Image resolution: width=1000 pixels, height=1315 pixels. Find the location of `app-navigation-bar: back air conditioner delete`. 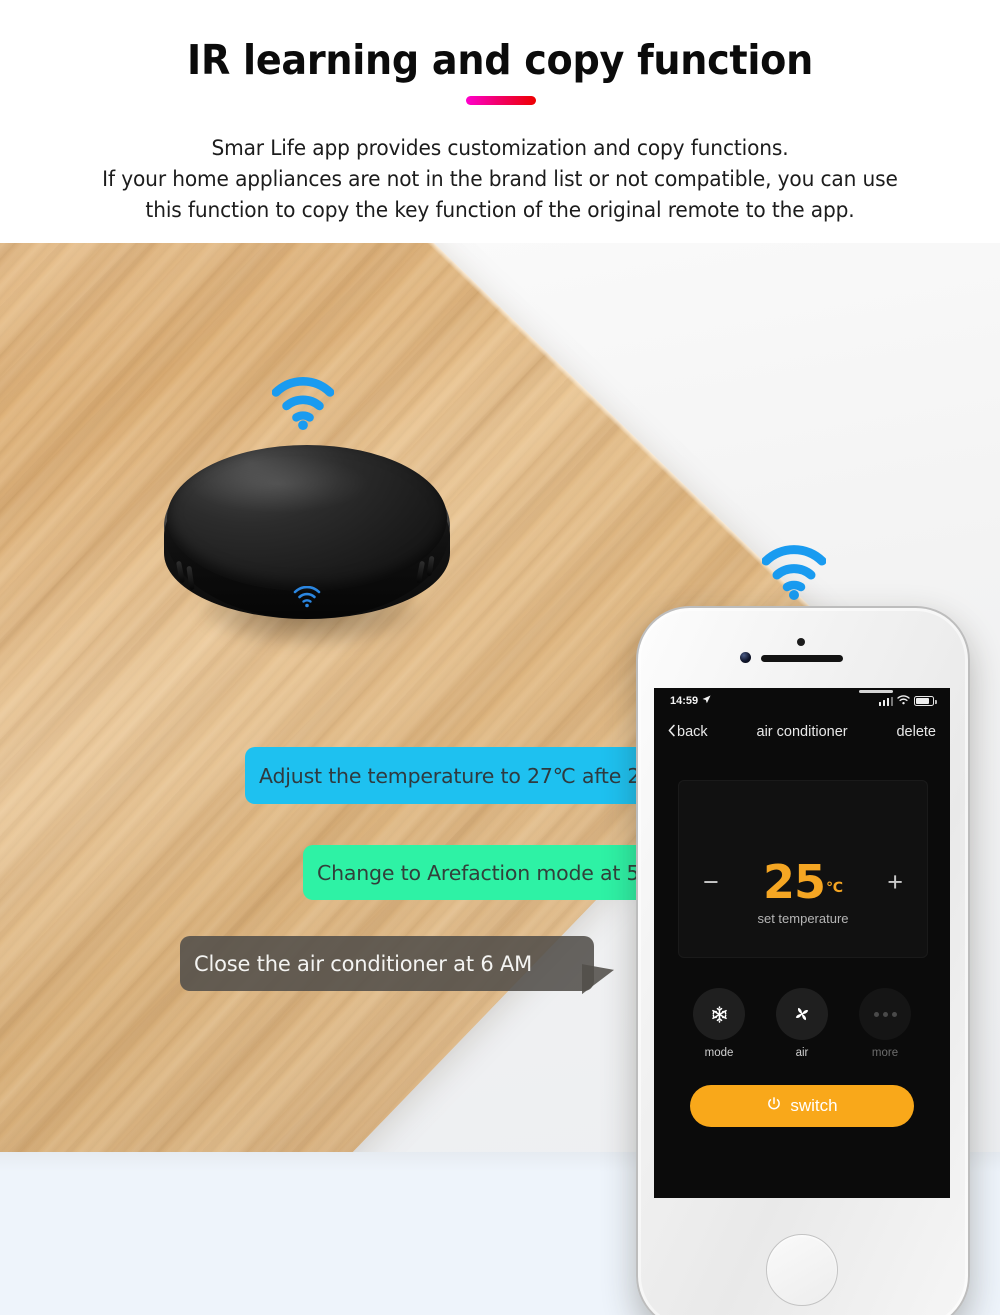

app-navigation-bar: back air conditioner delete is located at coordinates (802, 732).